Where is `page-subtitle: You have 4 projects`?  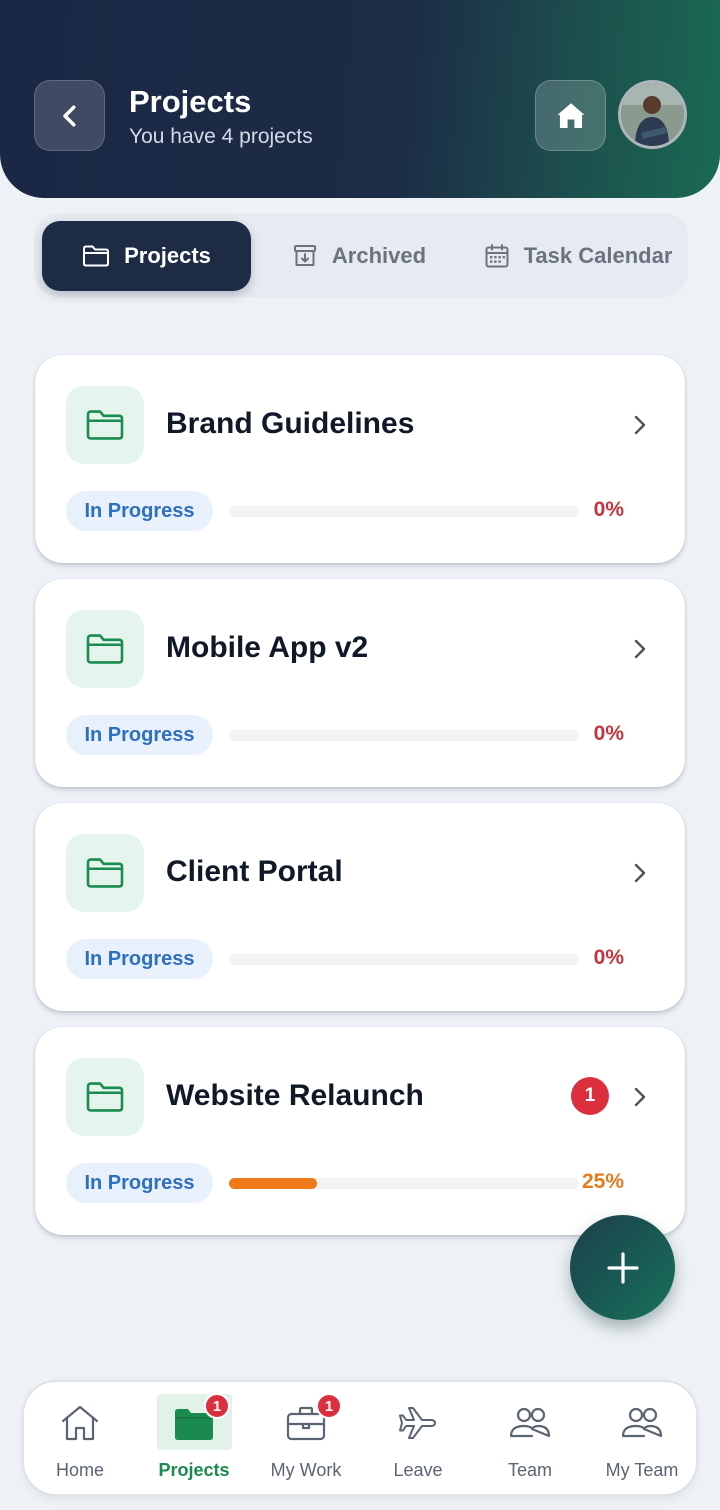
page-subtitle: You have 4 projects is located at coordinates (221, 136).